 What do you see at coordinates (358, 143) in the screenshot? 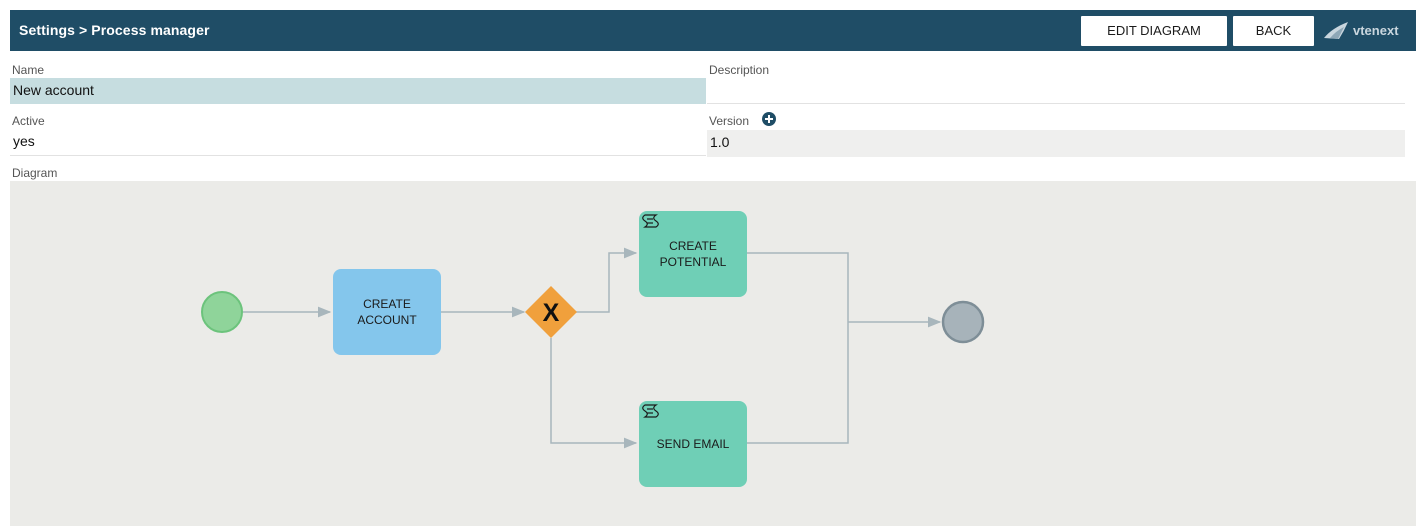
I see `active-field: yes` at bounding box center [358, 143].